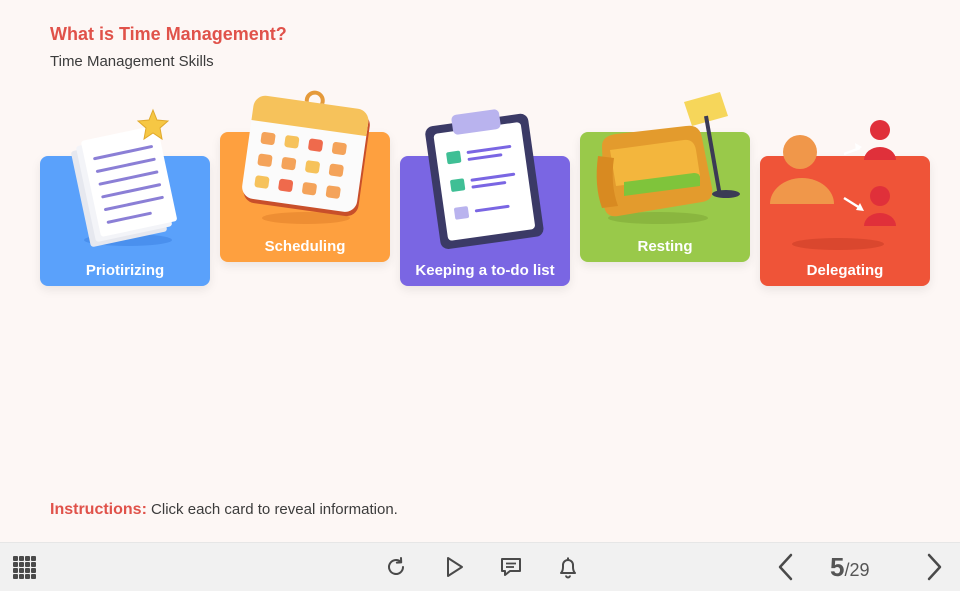 This screenshot has height=591, width=960. I want to click on page-title: What is Time Management?, so click(168, 34).